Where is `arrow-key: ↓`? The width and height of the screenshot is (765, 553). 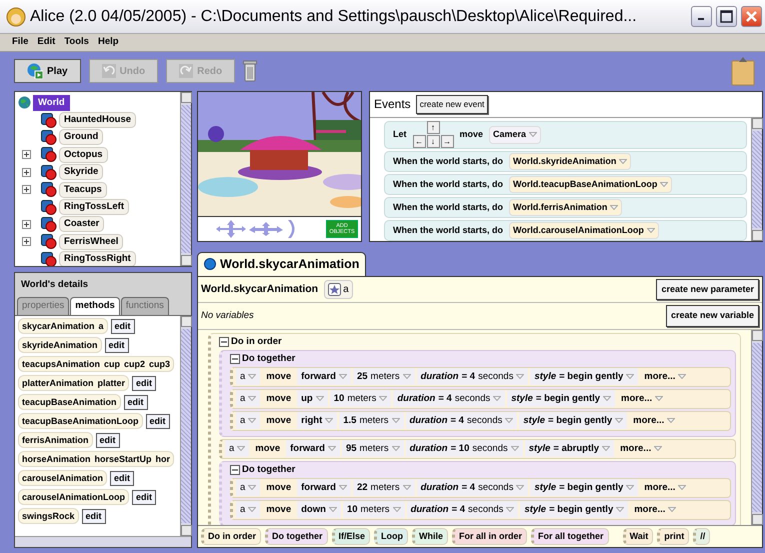
arrow-key: ↓ is located at coordinates (433, 141).